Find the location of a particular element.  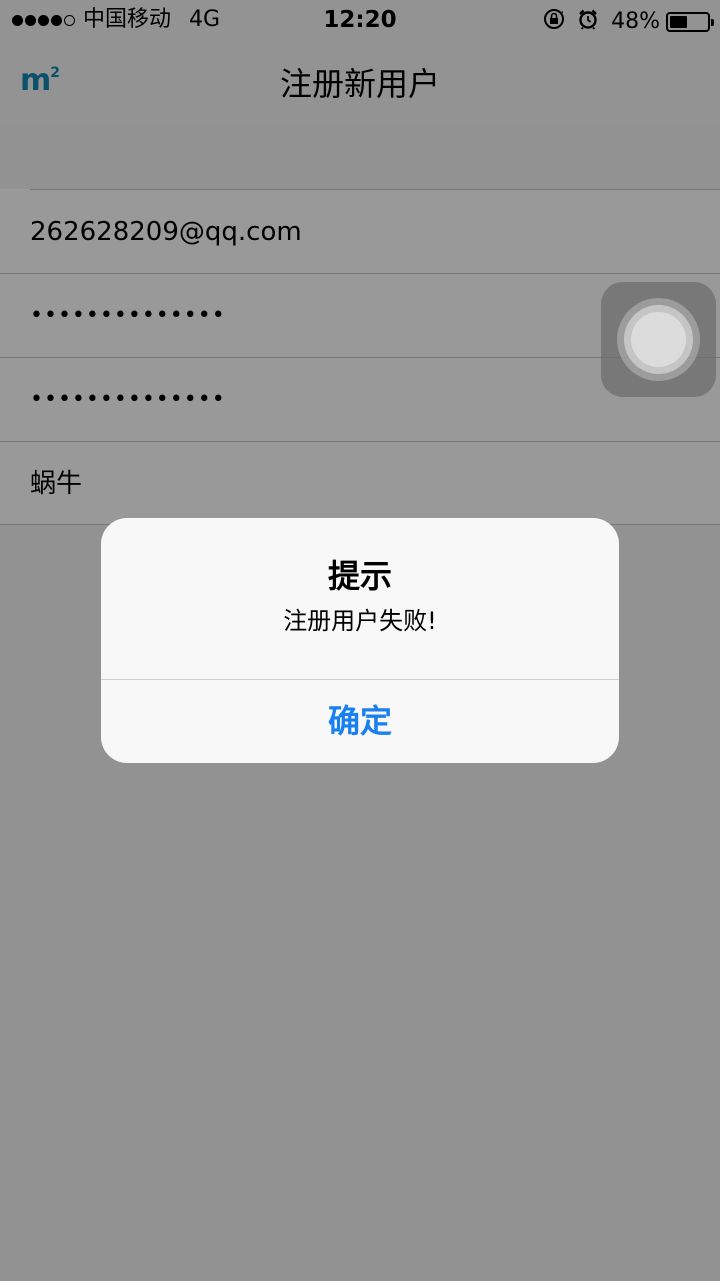

alert-title: 提示 is located at coordinates (359, 576).